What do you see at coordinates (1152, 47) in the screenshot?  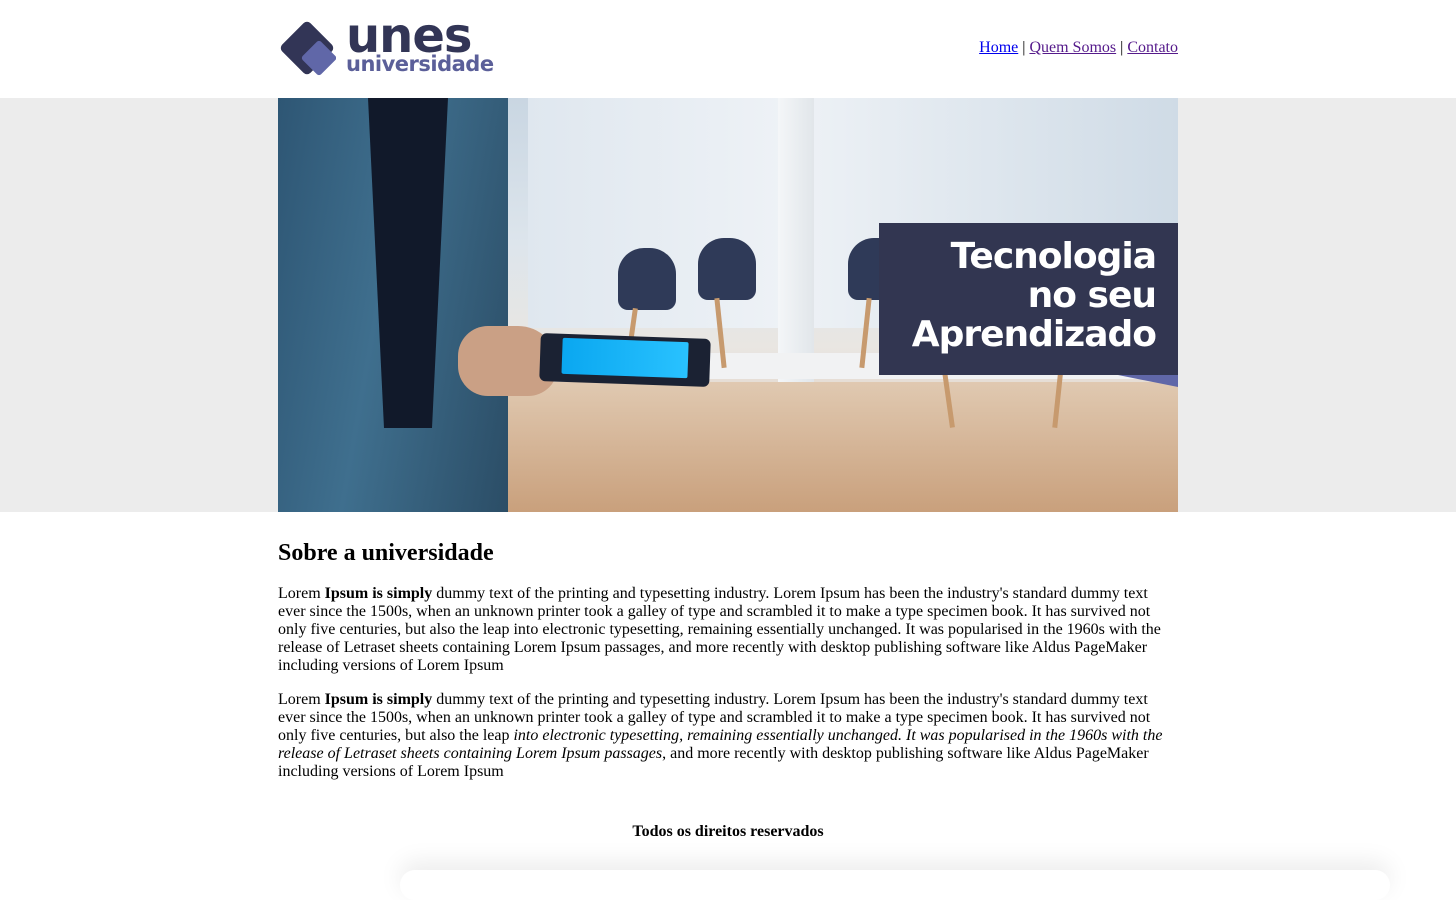 I see `nav-link-contato: Contato` at bounding box center [1152, 47].